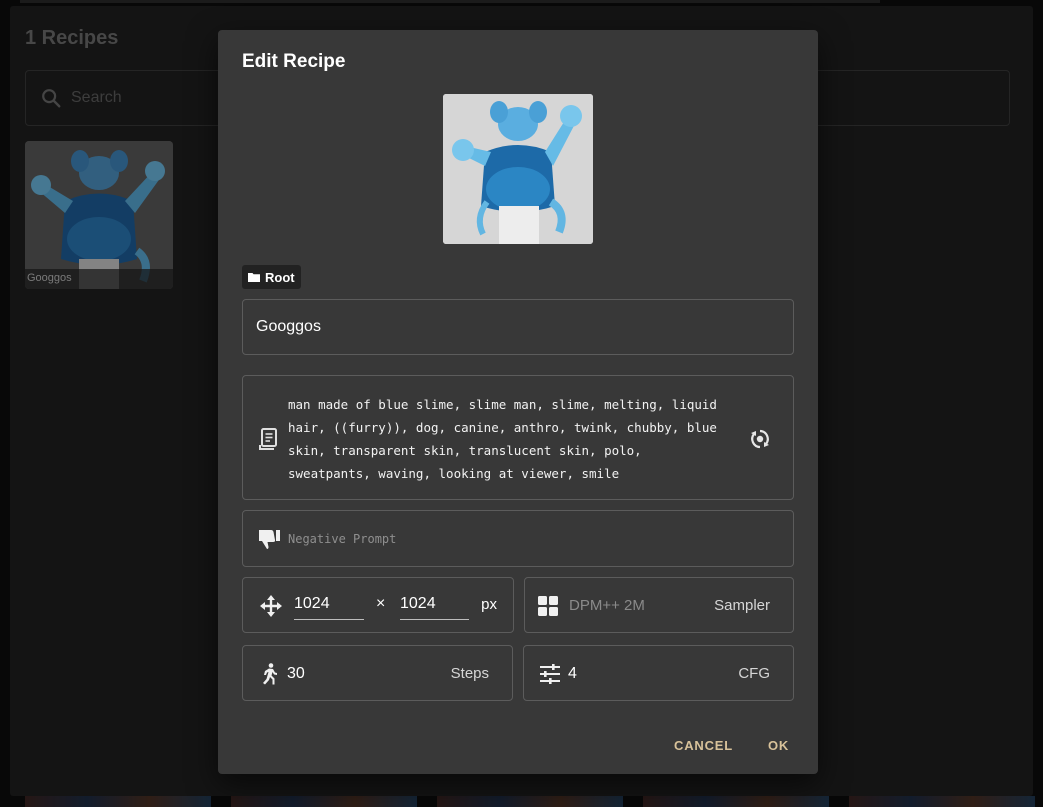  Describe the element at coordinates (703, 745) in the screenshot. I see `cancel-button: CANCEL` at that location.